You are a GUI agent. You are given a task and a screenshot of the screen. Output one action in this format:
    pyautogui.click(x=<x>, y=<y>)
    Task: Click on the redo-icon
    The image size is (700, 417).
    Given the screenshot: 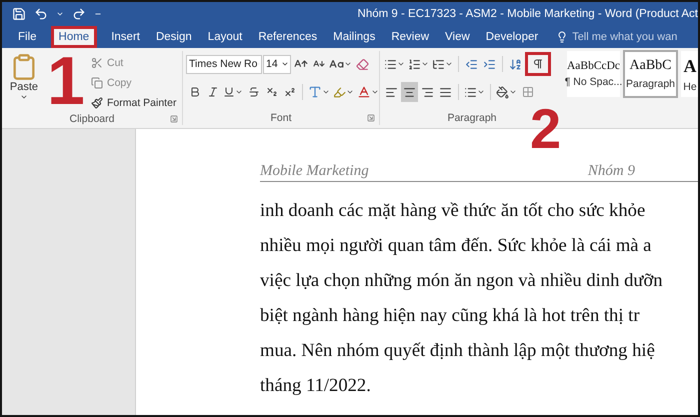 What is the action you would take?
    pyautogui.click(x=79, y=14)
    